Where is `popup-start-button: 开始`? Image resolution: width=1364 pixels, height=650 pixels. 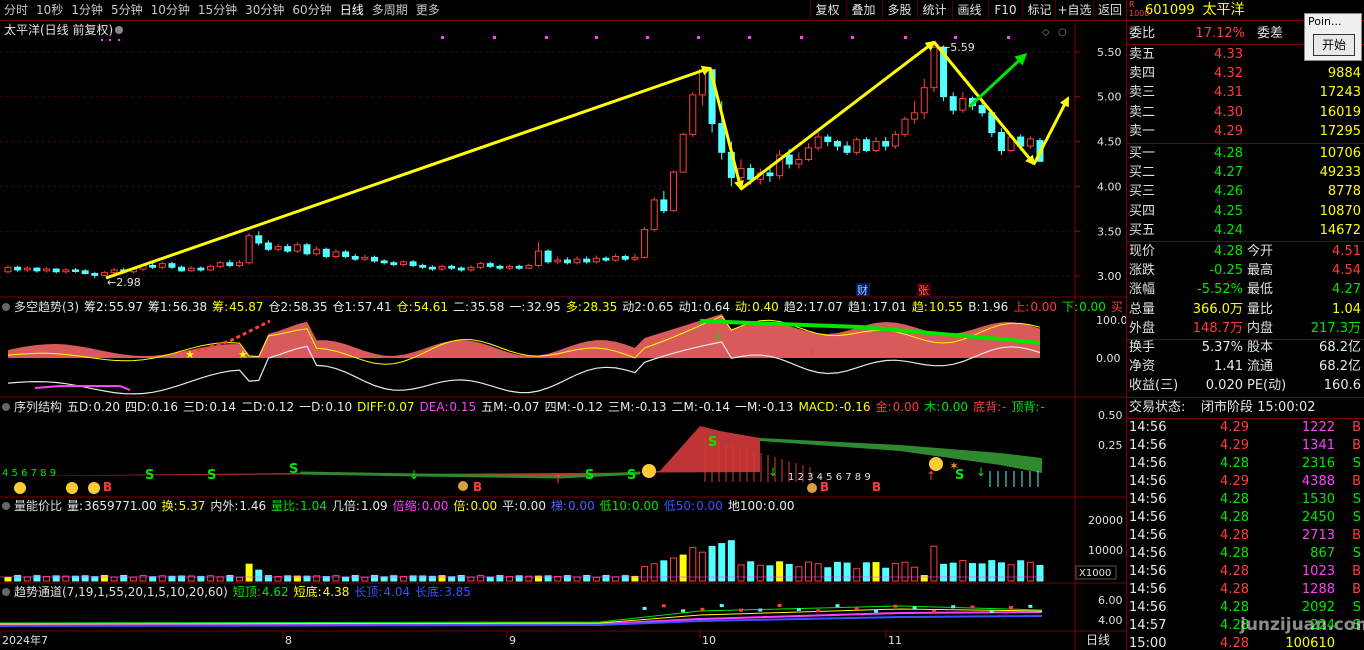 popup-start-button: 开始 is located at coordinates (1334, 45).